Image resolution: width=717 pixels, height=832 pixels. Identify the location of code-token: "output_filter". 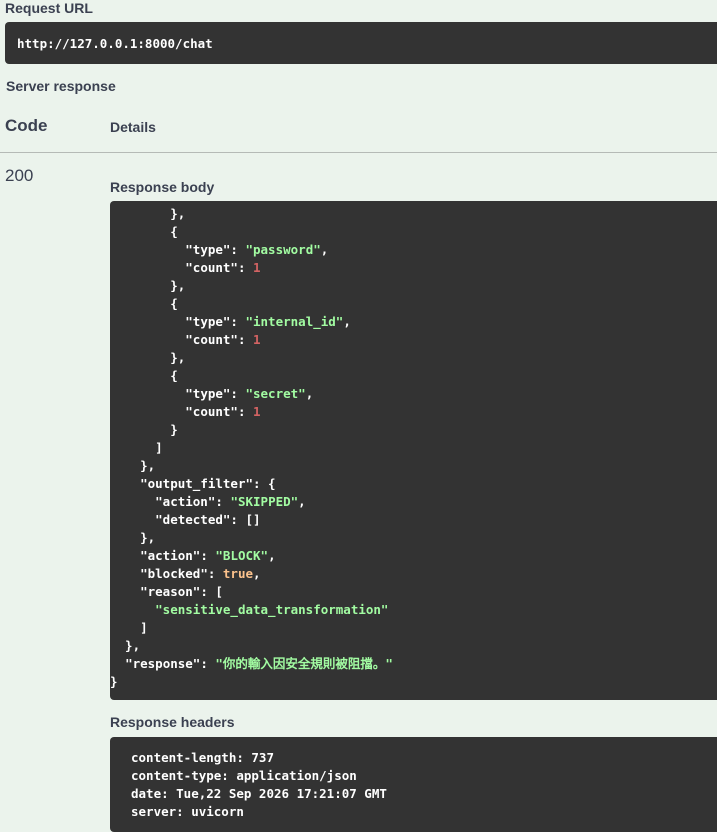
(196, 483).